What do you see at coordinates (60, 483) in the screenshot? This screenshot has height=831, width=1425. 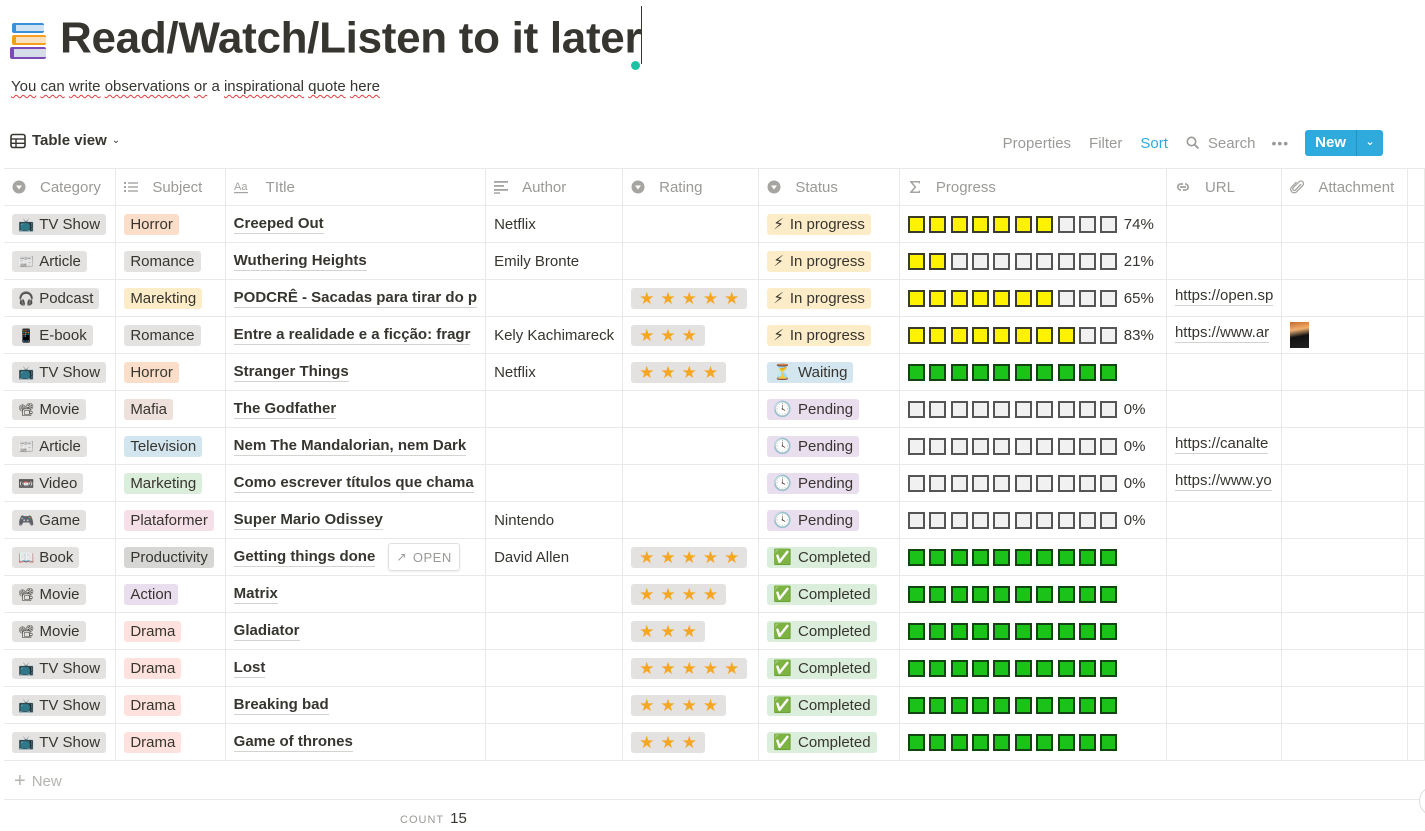 I see `cell-category: 📼 Video` at bounding box center [60, 483].